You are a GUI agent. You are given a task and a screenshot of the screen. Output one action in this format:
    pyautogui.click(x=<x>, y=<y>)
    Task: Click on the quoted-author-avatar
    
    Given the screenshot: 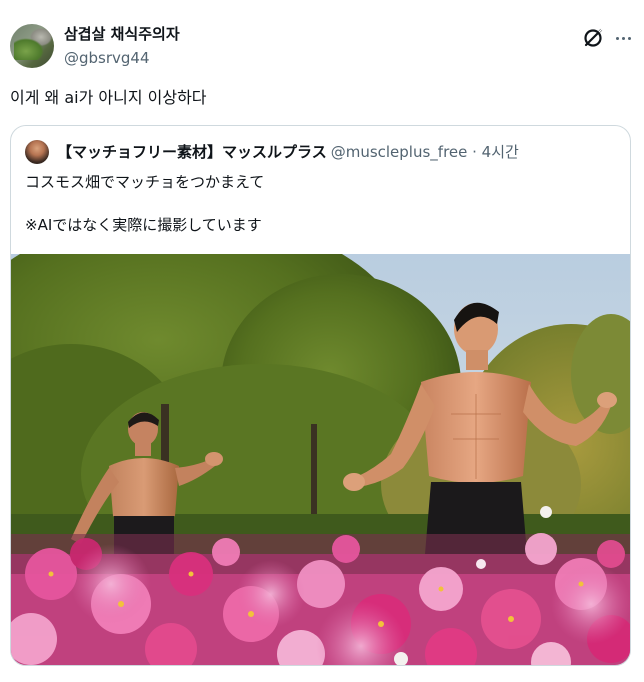 What is the action you would take?
    pyautogui.click(x=37, y=152)
    